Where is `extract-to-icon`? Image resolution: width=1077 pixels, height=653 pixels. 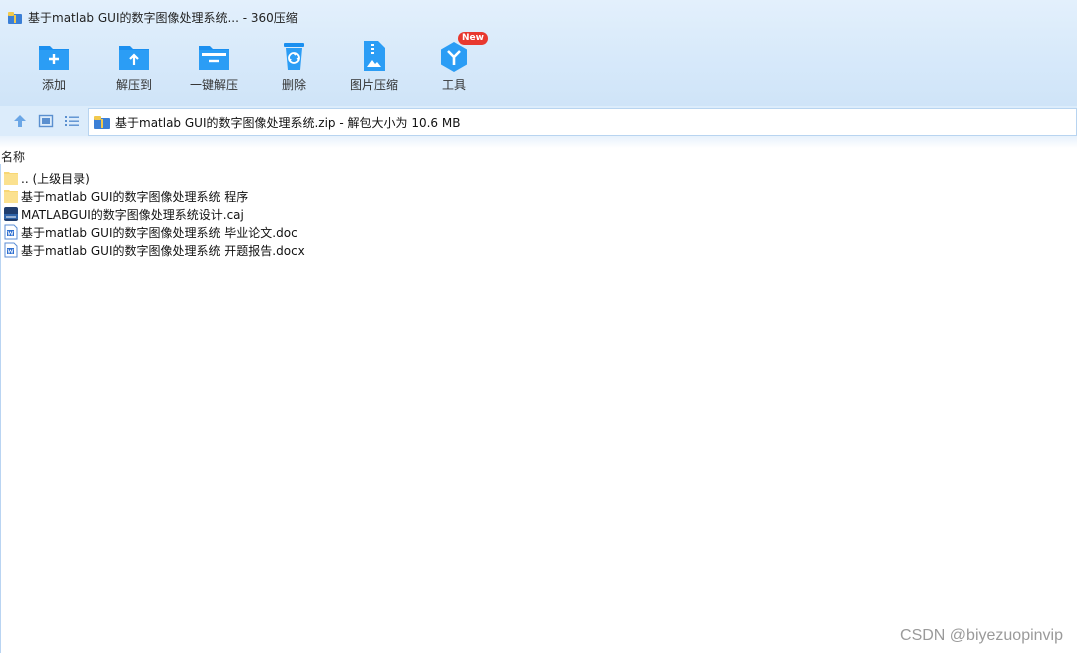
extract-to-icon is located at coordinates (134, 58).